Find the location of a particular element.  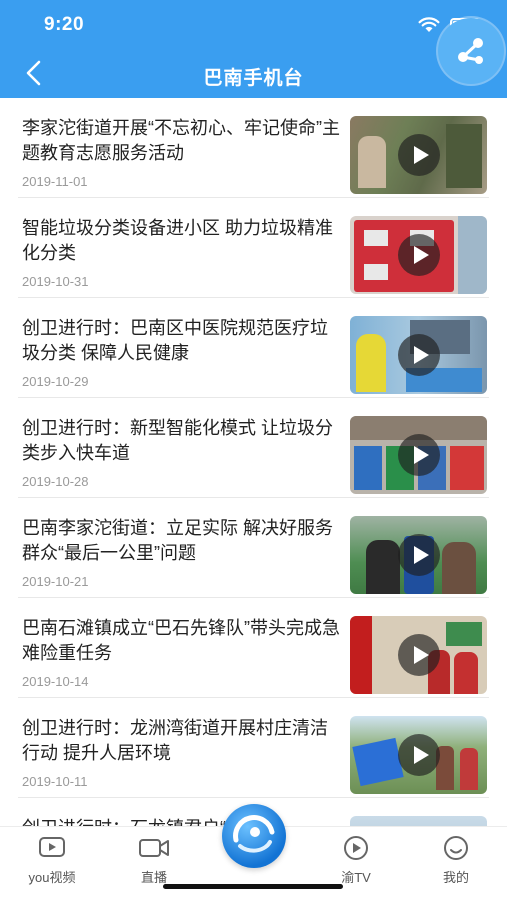

tab-mine: 我的 is located at coordinates (456, 860).